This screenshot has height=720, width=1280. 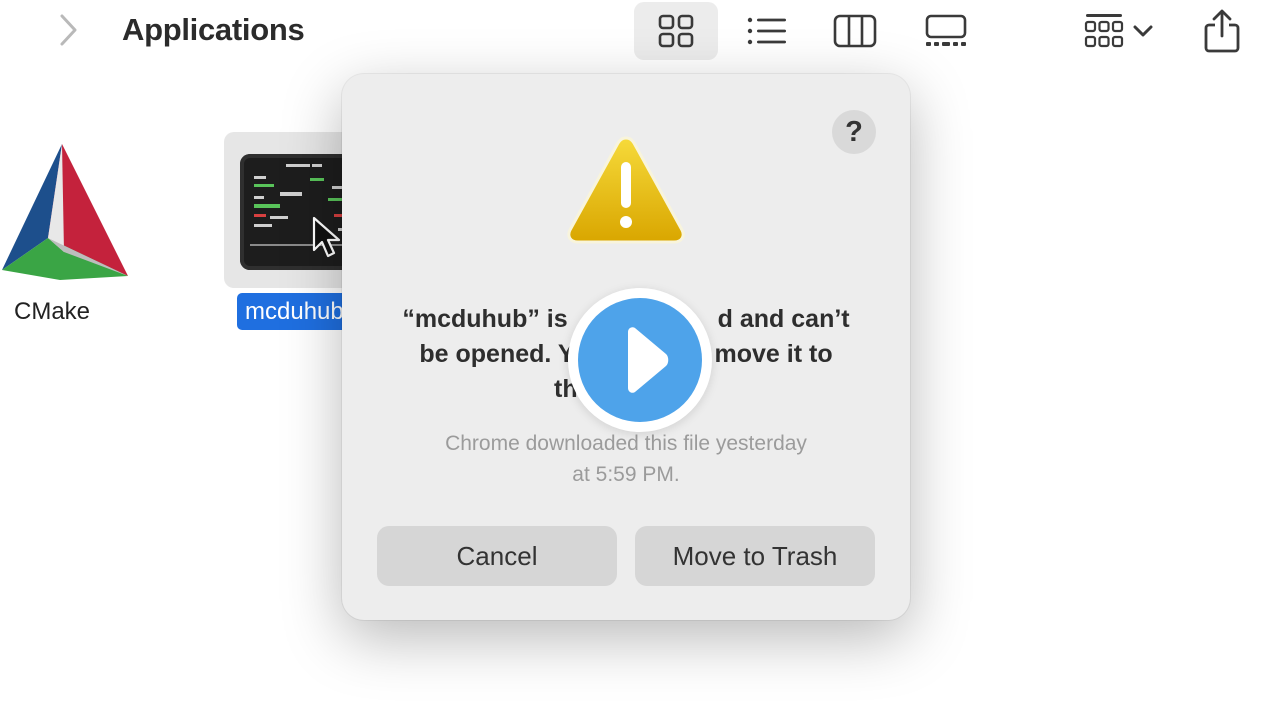 I want to click on list-view-button, so click(x=767, y=31).